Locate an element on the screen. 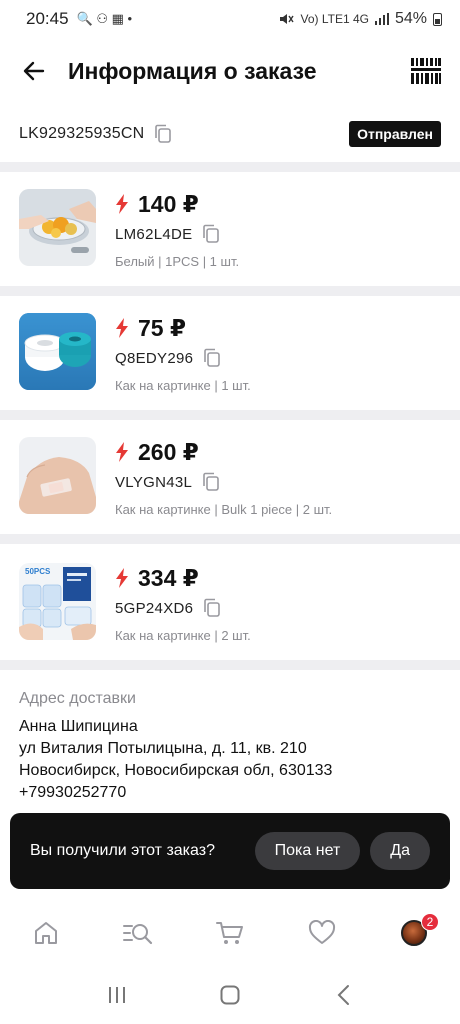 The image size is (460, 1024). product-info: 140 ₽ LM62L4DE Белый | 1PCS | 1 шт. is located at coordinates (177, 237).